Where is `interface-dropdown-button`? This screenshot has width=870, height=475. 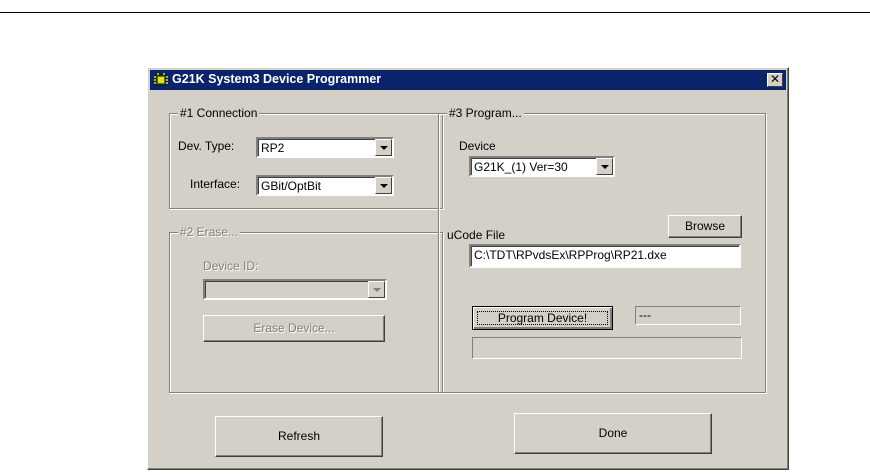 interface-dropdown-button is located at coordinates (383, 185).